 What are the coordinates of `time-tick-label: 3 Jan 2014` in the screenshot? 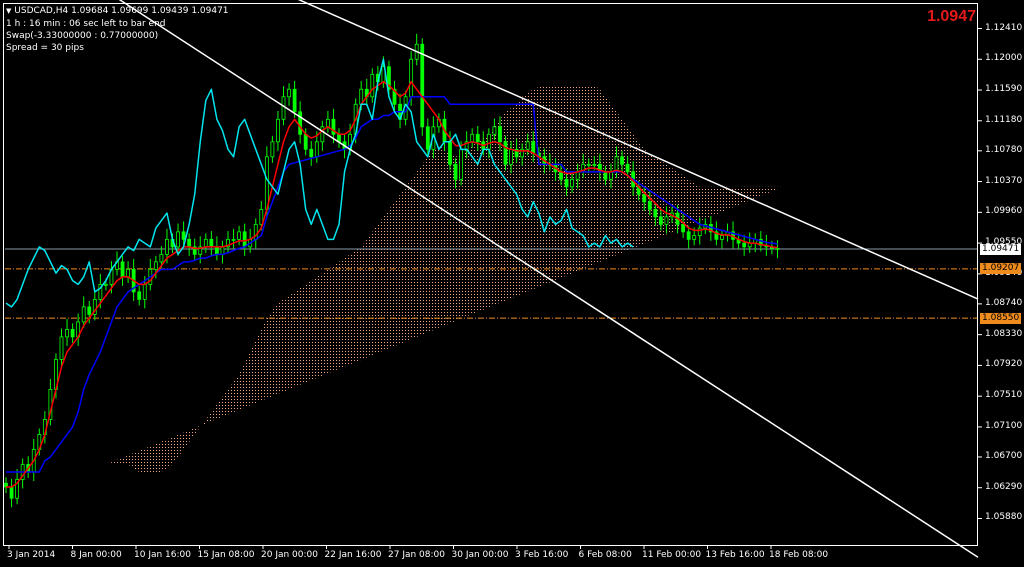 It's located at (31, 555).